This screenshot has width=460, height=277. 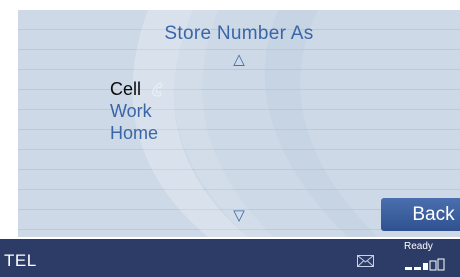 I want to click on option-list: Cell Work Home, so click(x=136, y=111).